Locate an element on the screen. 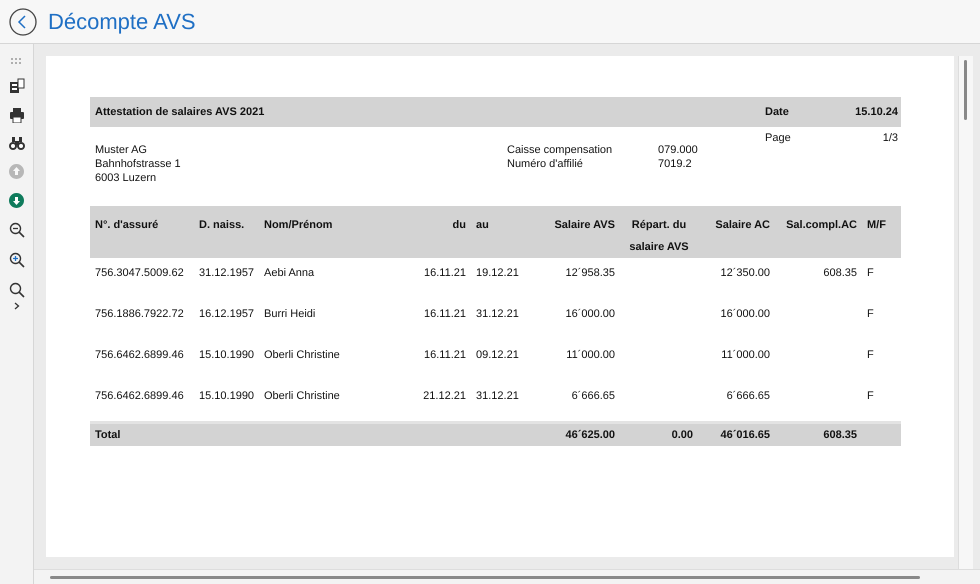 This screenshot has width=980, height=584. arrow-down-icon is located at coordinates (16, 200).